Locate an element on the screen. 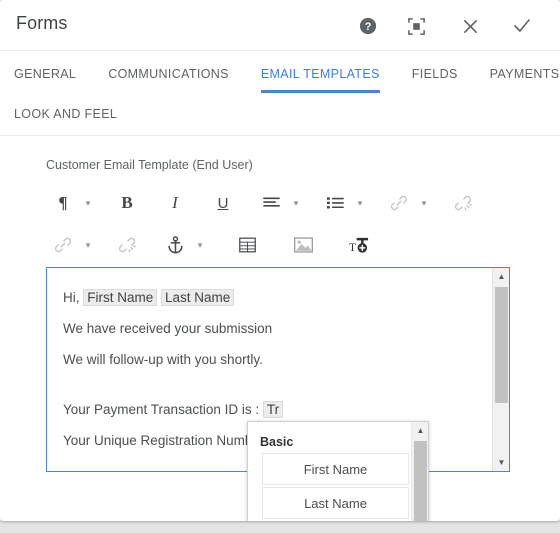 This screenshot has height=533, width=560. merge-field-group-basic: Basic is located at coordinates (277, 442).